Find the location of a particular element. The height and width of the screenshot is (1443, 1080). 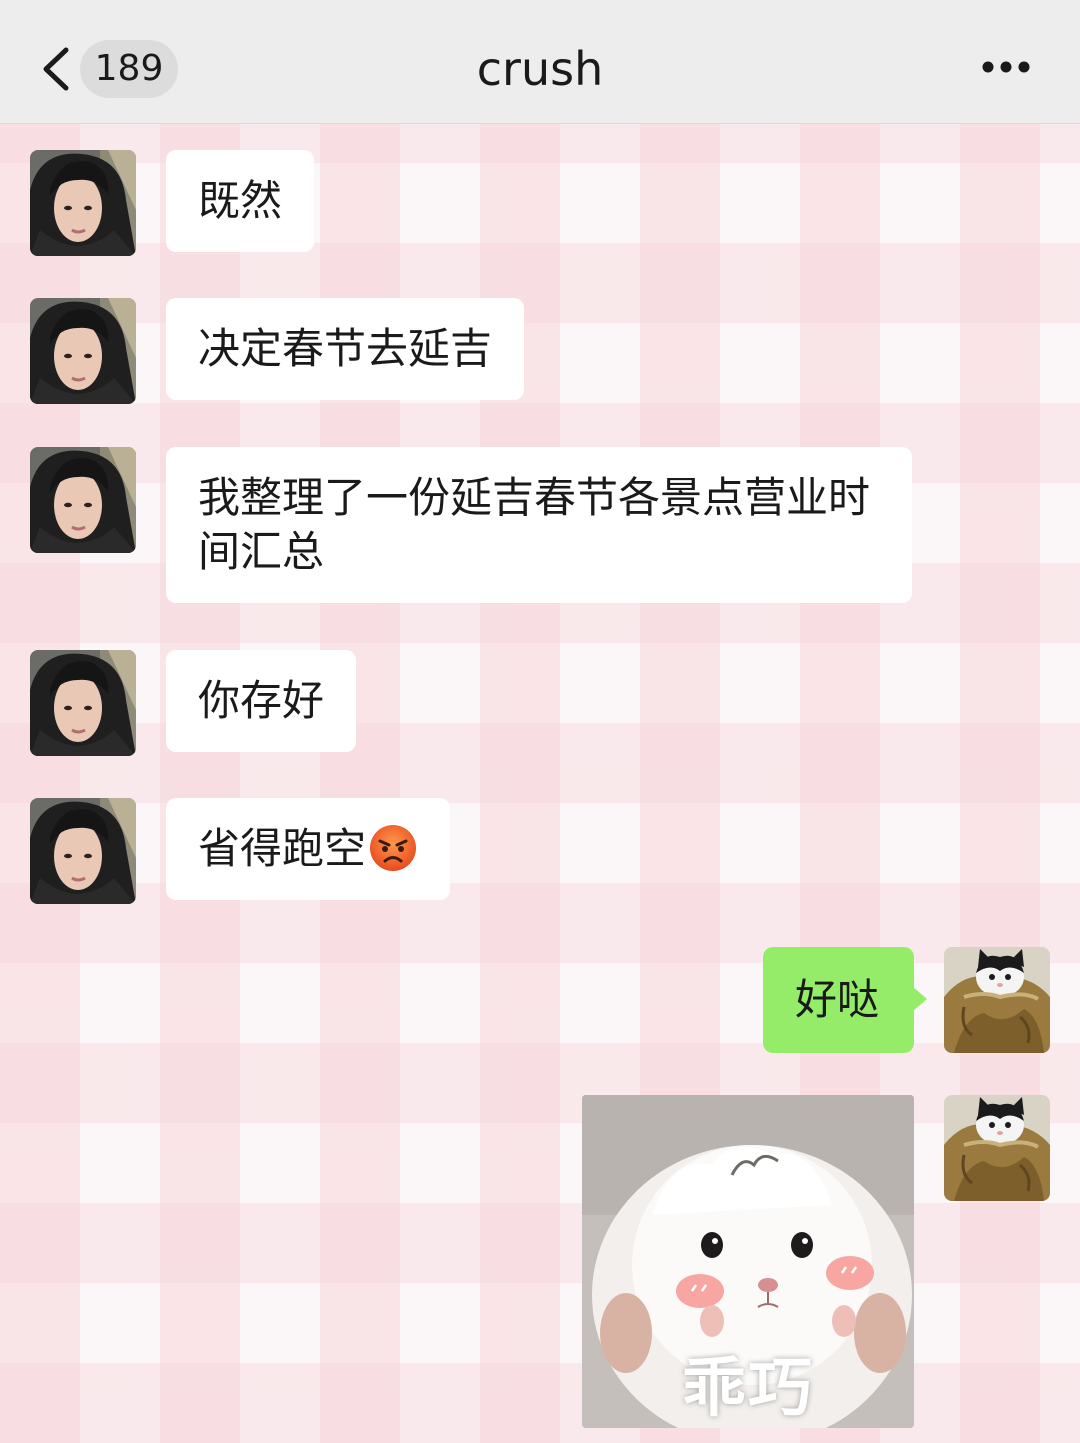

chevron-left-icon is located at coordinates (56, 69).